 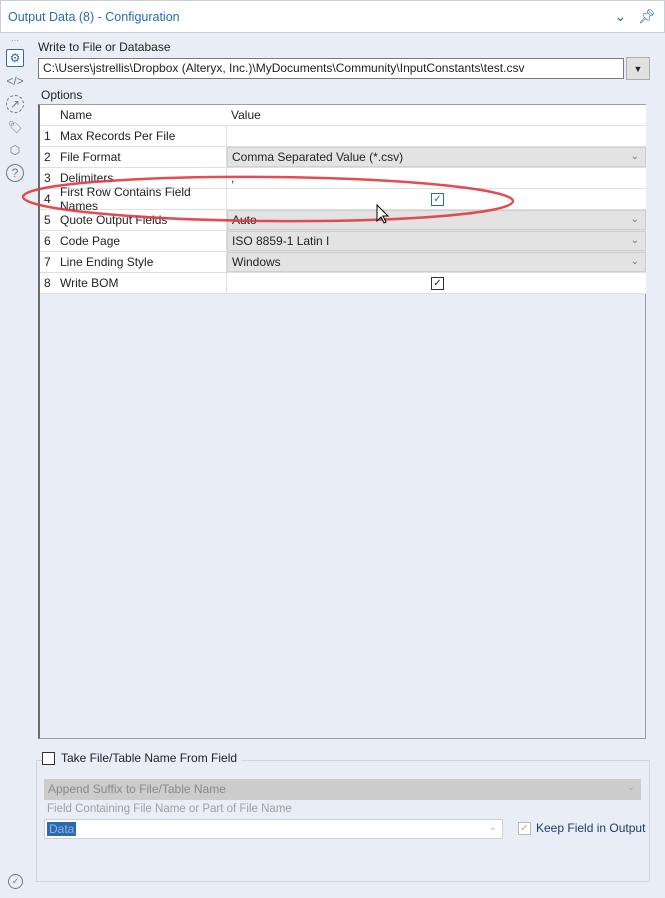 I want to click on field-select: Data ⌄, so click(x=273, y=829).